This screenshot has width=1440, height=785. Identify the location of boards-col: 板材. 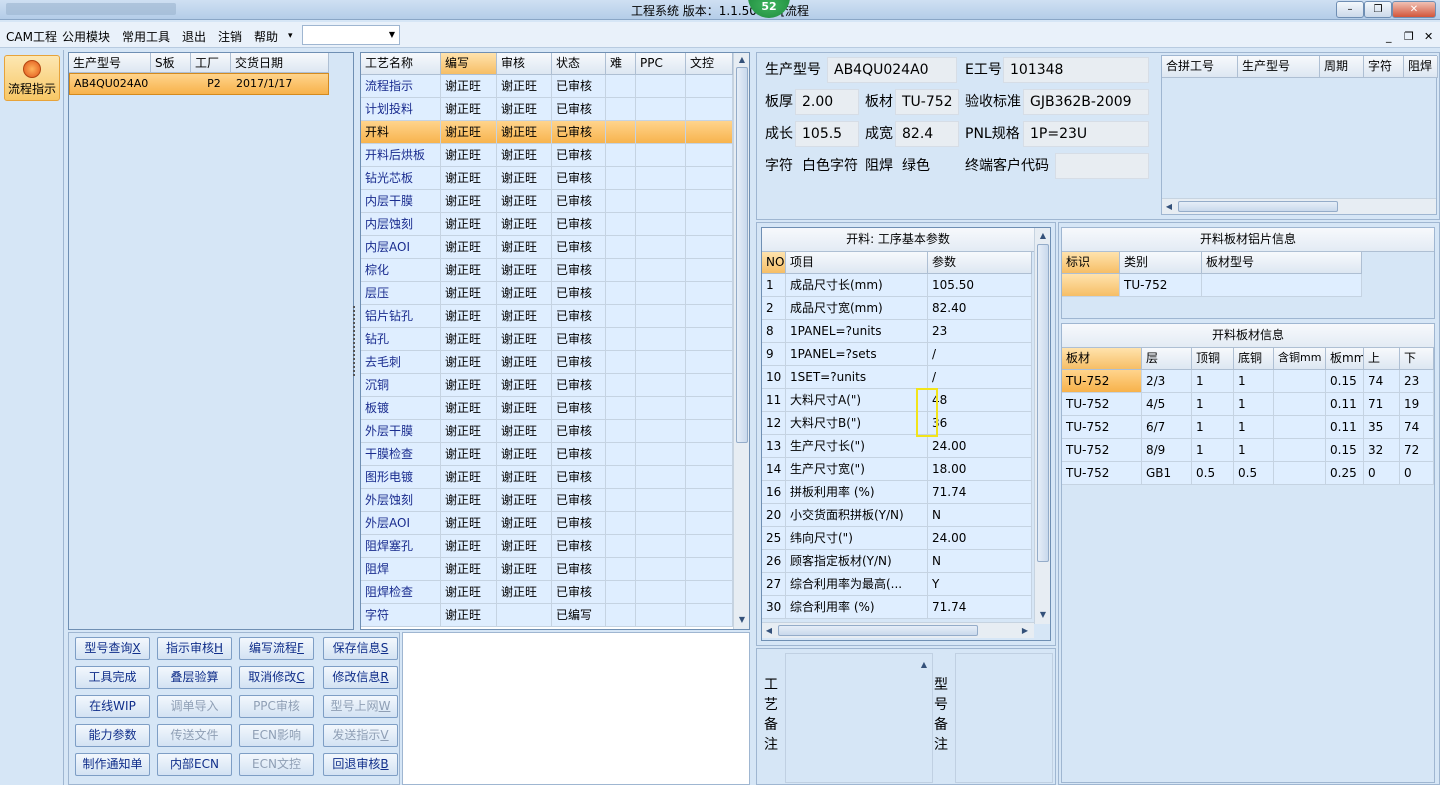
(1102, 359).